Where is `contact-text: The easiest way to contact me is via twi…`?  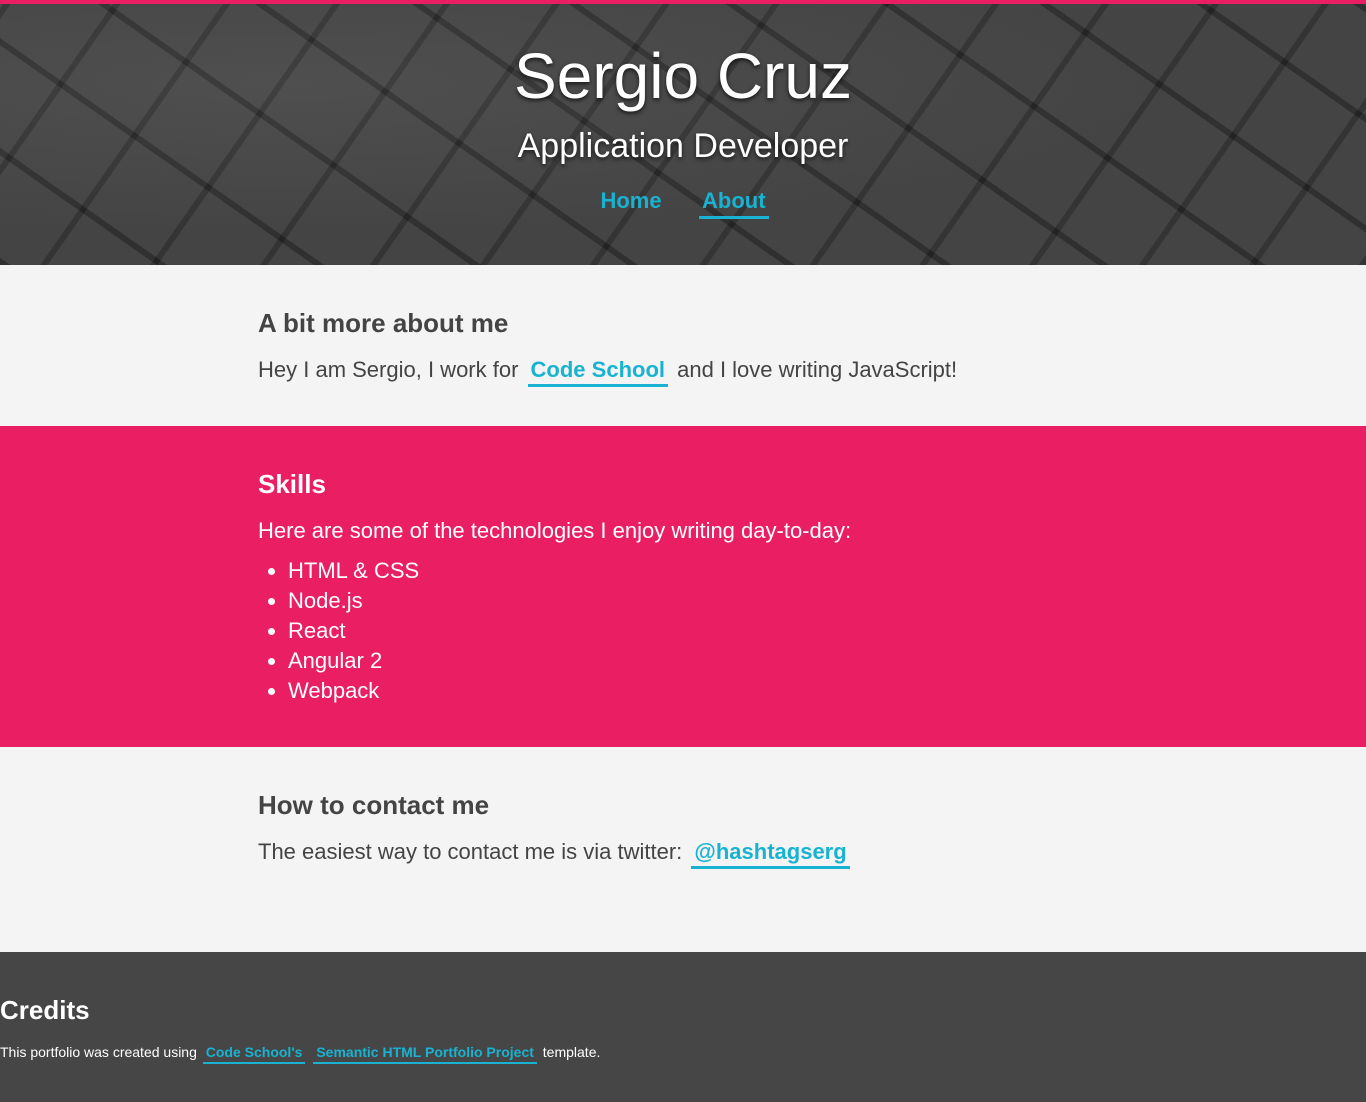 contact-text: The easiest way to contact me is via twi… is located at coordinates (683, 853).